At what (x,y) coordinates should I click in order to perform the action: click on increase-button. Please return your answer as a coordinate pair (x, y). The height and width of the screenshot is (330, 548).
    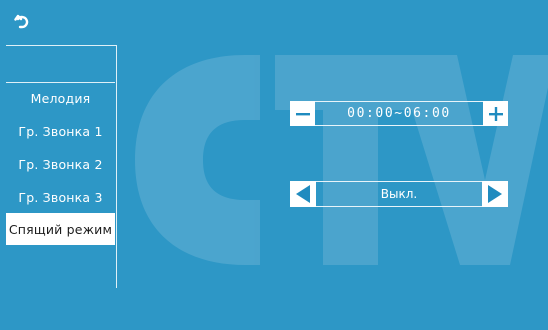
    Looking at the image, I should click on (495, 113).